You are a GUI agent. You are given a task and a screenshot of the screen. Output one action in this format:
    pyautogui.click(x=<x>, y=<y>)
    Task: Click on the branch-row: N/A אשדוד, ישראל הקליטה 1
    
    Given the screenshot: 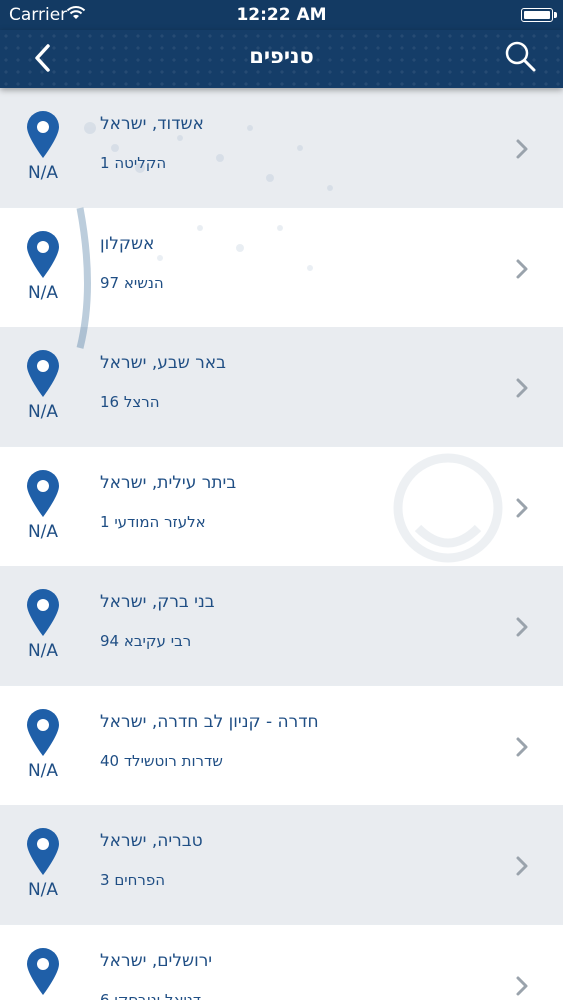 What is the action you would take?
    pyautogui.click(x=281, y=147)
    